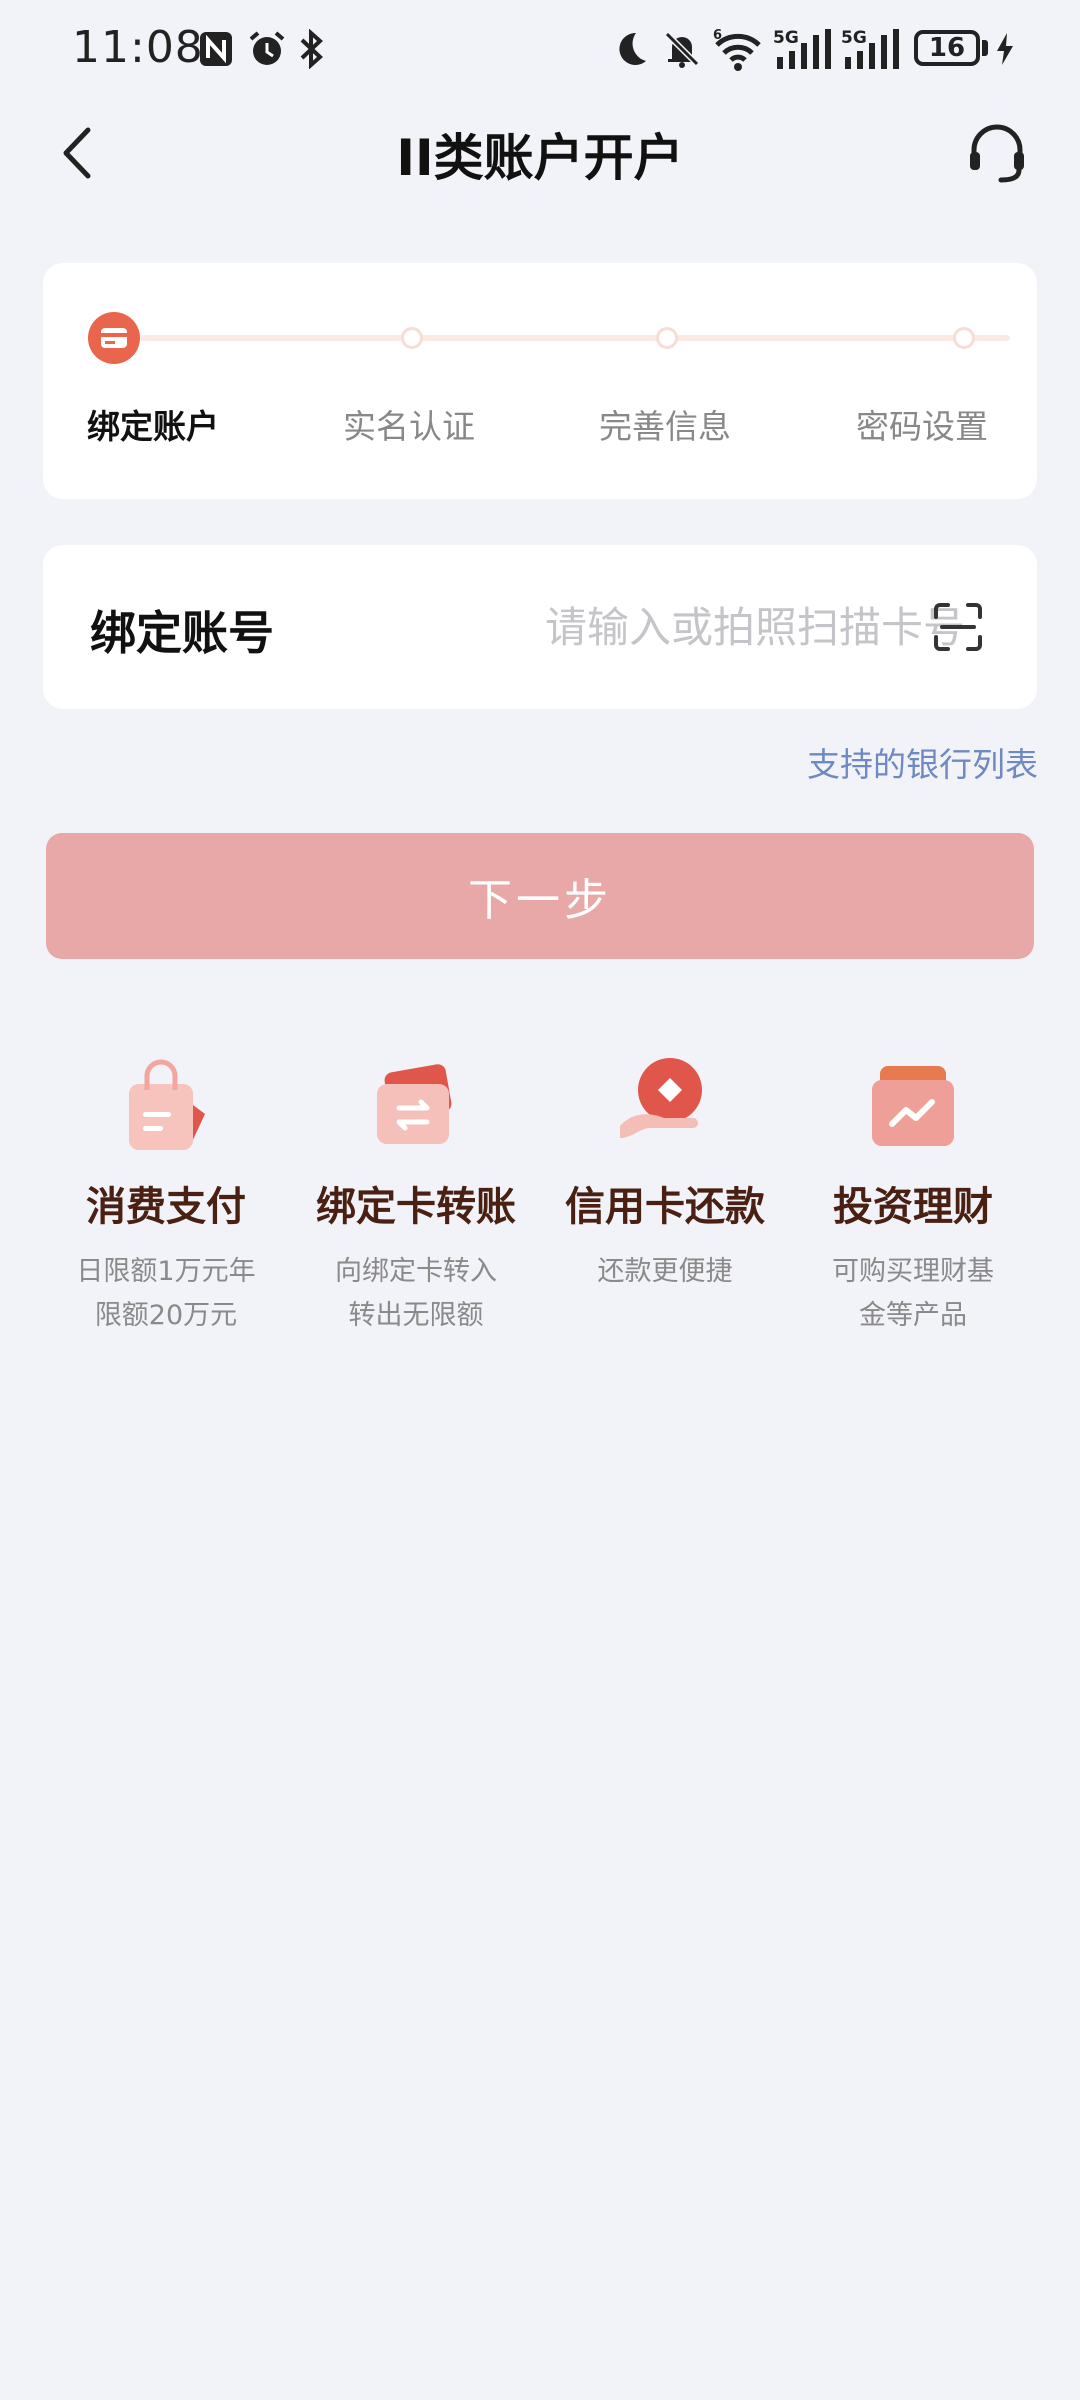 The image size is (1080, 2400). Describe the element at coordinates (153, 426) in the screenshot. I see `step-label-bind-account: 绑定账户` at that location.